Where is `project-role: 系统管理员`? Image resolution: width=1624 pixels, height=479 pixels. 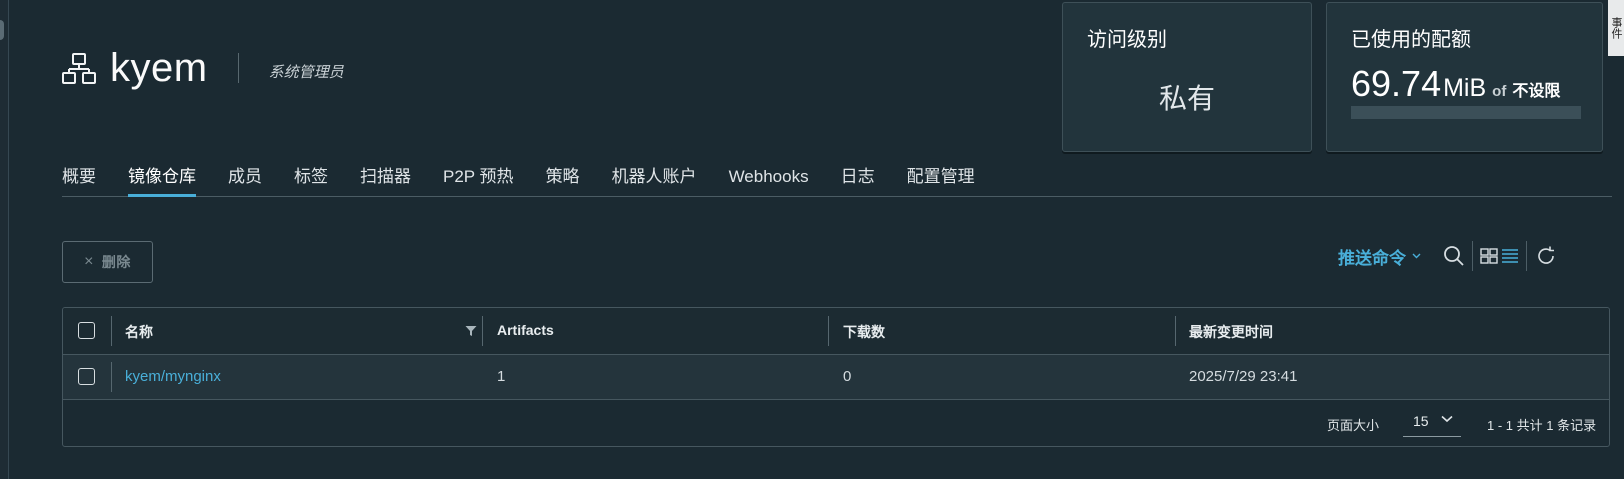
project-role: 系统管理员 is located at coordinates (306, 72).